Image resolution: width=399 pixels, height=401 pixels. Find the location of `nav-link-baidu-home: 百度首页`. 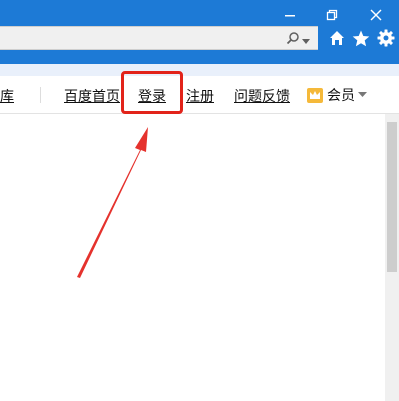

nav-link-baidu-home: 百度首页 is located at coordinates (92, 96).